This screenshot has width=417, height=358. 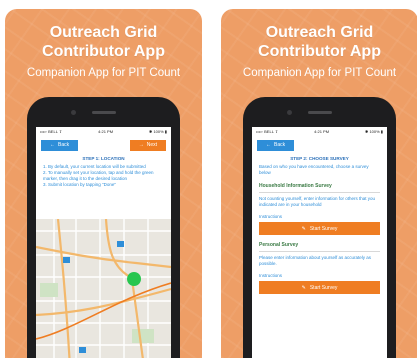 I want to click on personal-survey-title: Personal Survey, so click(x=319, y=247).